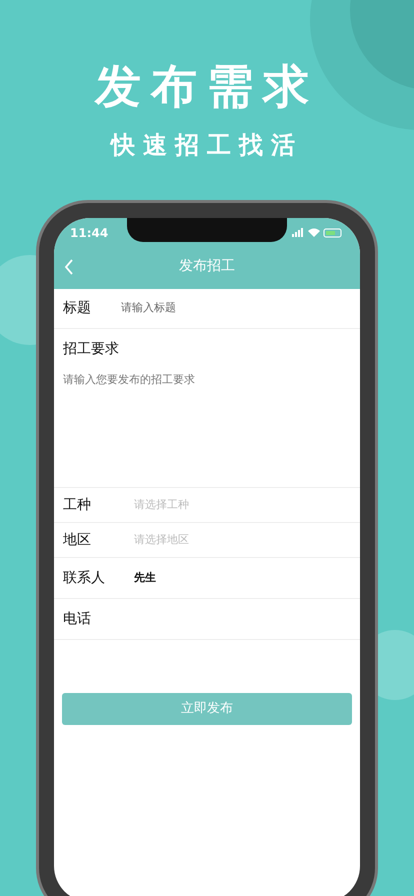 The image size is (414, 896). Describe the element at coordinates (84, 578) in the screenshot. I see `field-label: 联系人` at that location.